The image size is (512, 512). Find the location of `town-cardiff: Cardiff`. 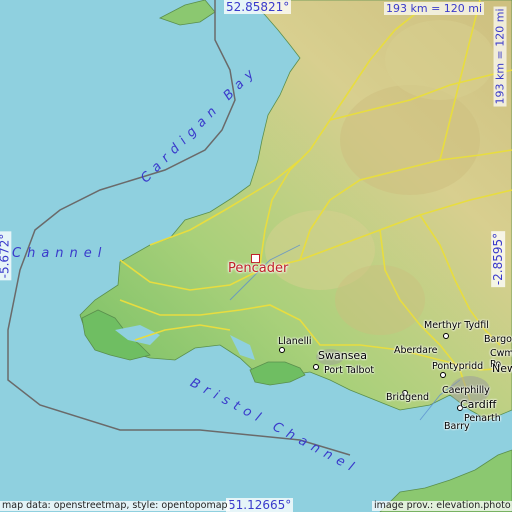

town-cardiff: Cardiff is located at coordinates (478, 404).